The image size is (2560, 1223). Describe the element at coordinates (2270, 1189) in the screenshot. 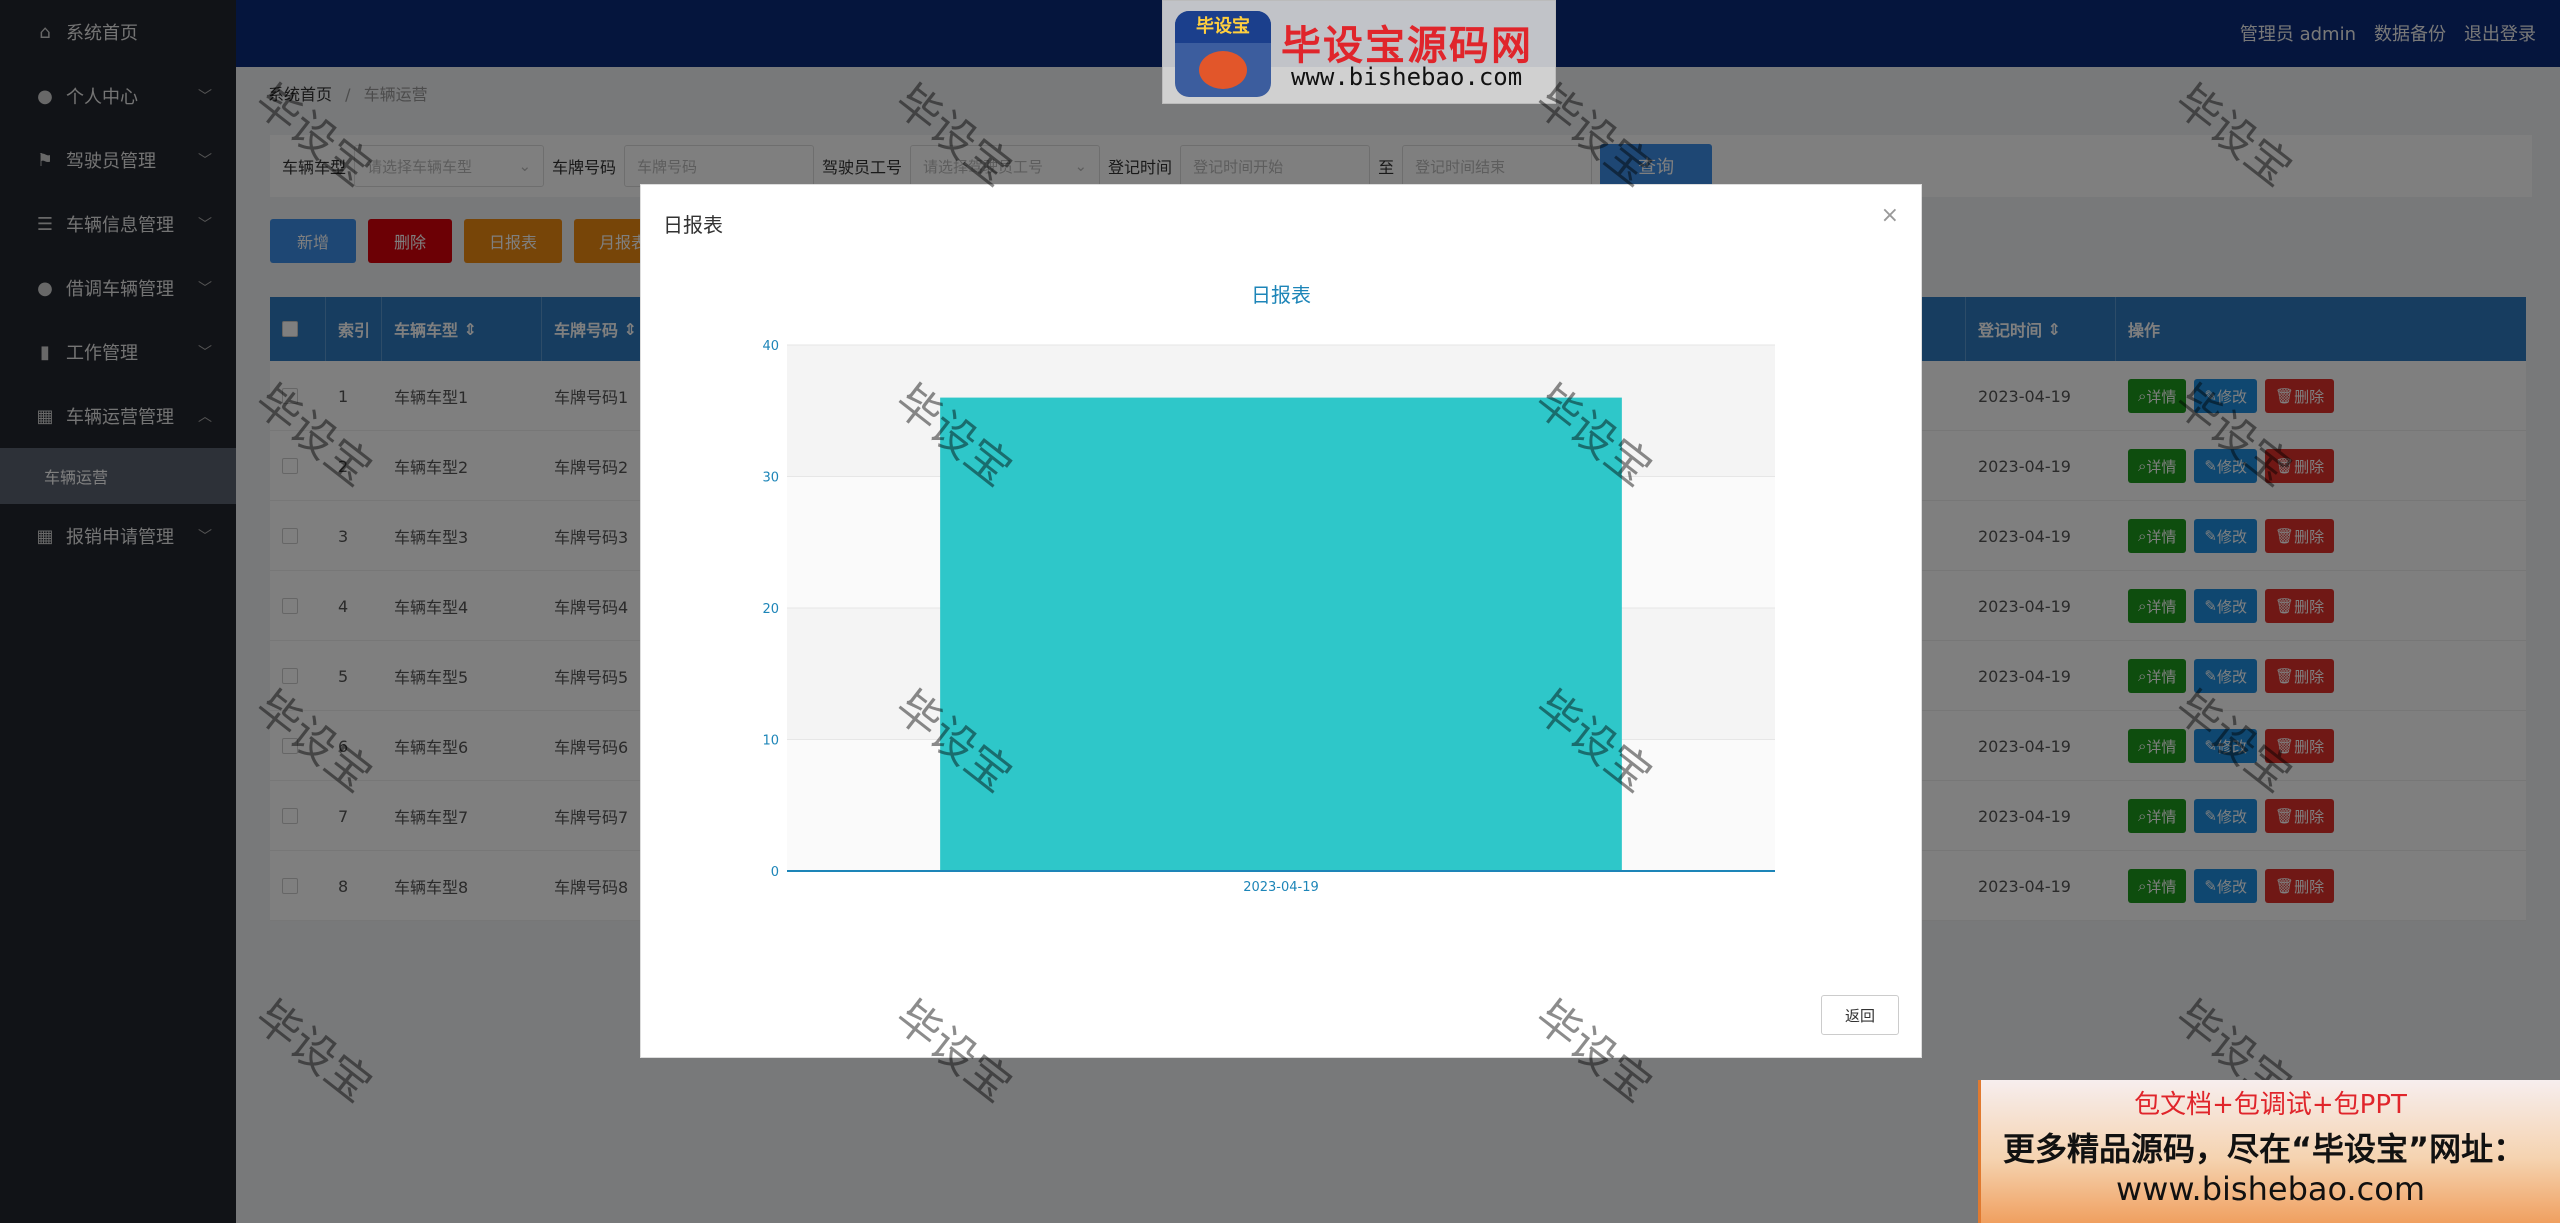

I see `promo-url: www.bishebao.com` at that location.